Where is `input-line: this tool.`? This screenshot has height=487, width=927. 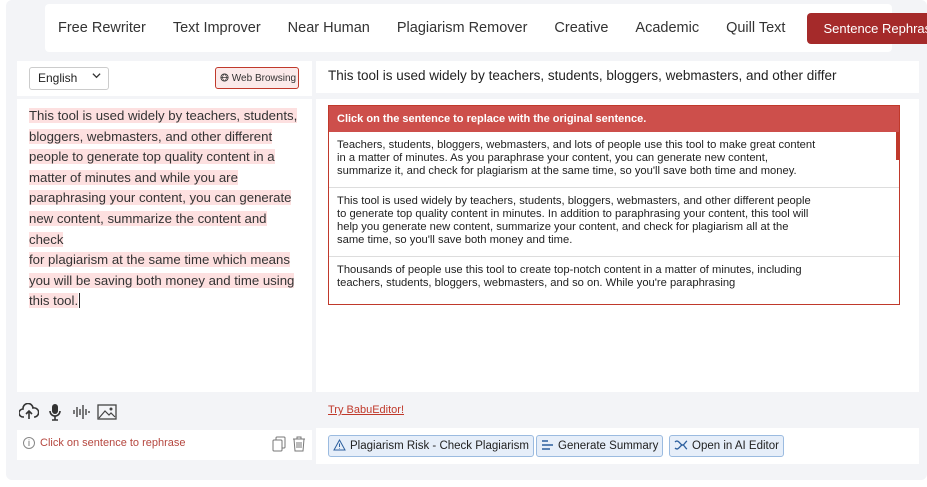 input-line: this tool. is located at coordinates (55, 301).